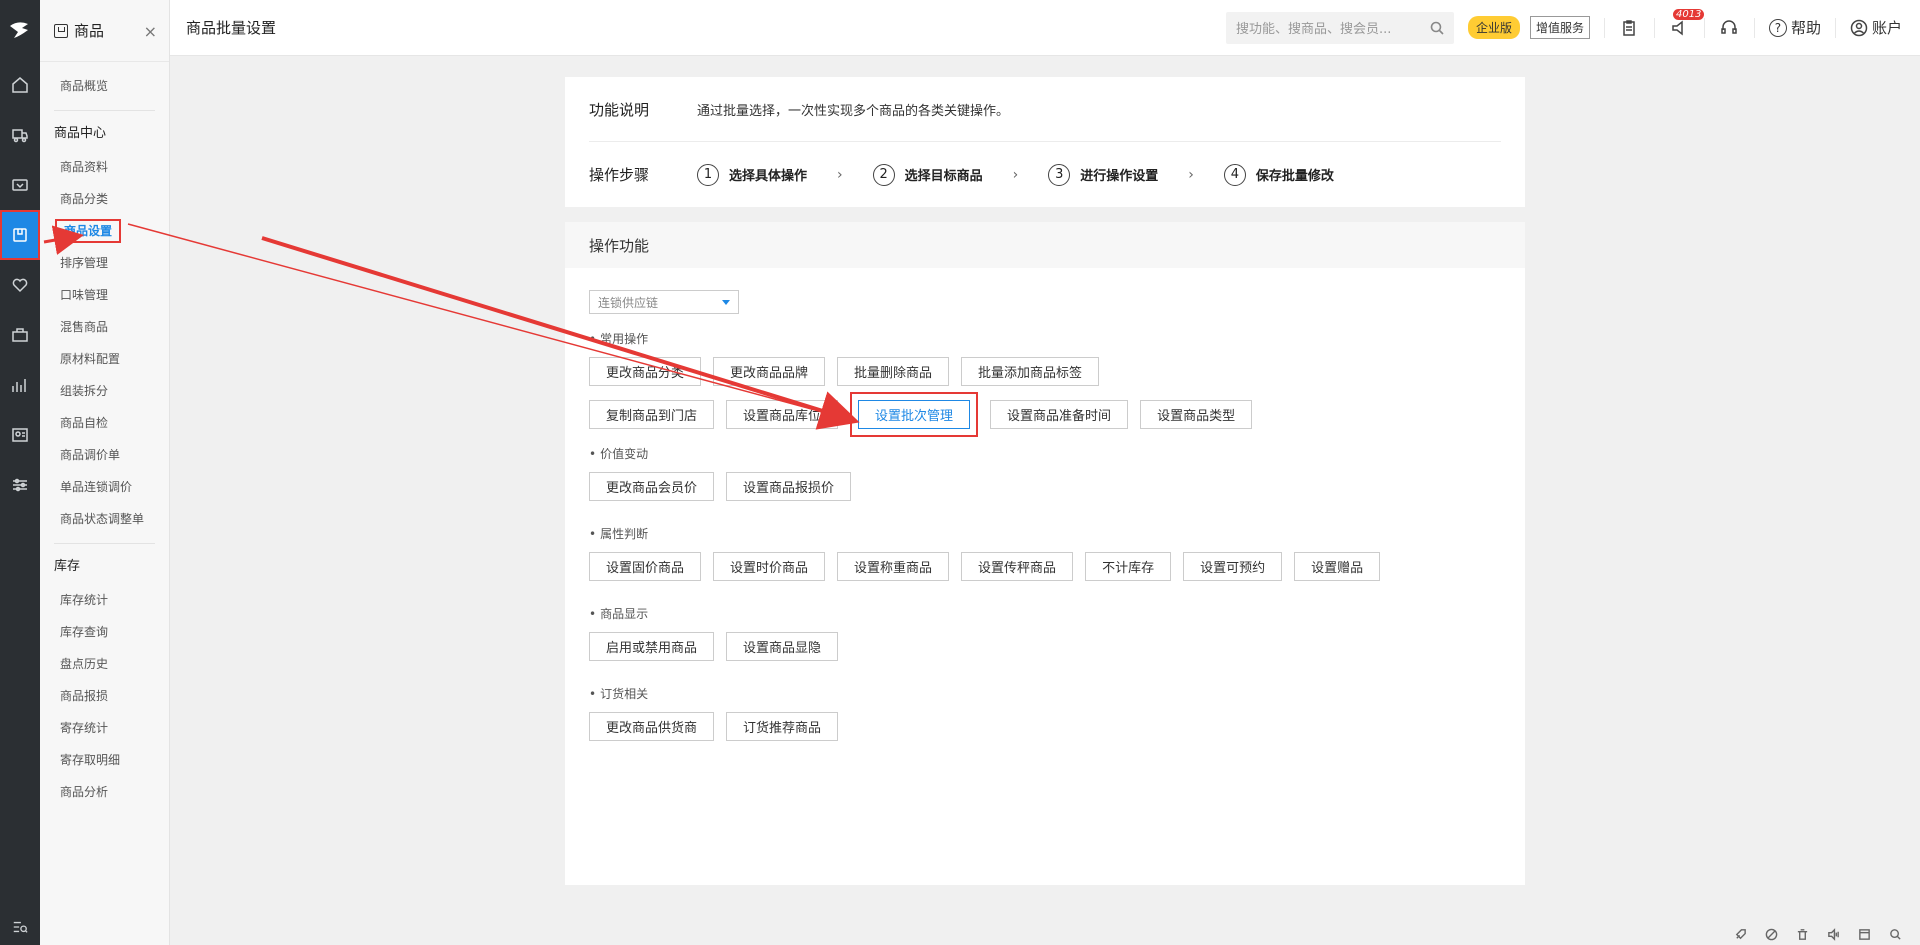  Describe the element at coordinates (104, 664) in the screenshot. I see `sidebar-item-stocktake-history: 盘点历史` at that location.